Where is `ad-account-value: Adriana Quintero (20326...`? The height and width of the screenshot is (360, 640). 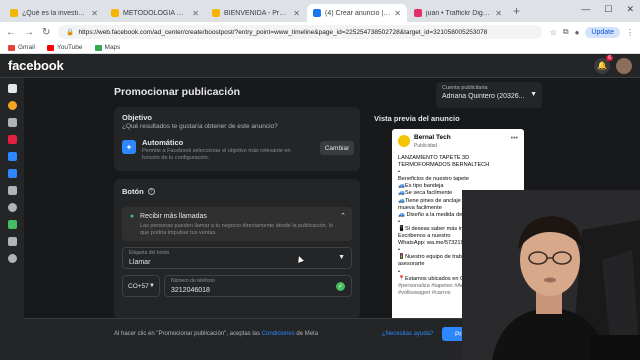 ad-account-value: Adriana Quintero (20326... is located at coordinates (483, 96).